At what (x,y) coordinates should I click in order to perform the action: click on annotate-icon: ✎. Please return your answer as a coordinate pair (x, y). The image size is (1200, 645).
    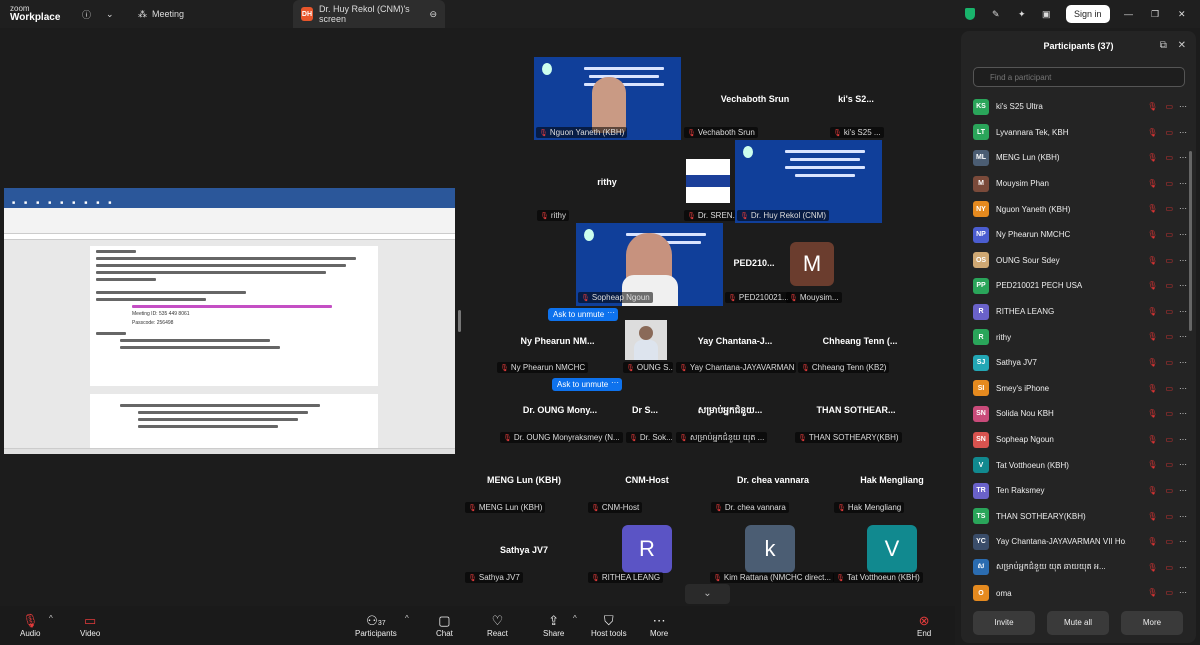
    Looking at the image, I should click on (996, 14).